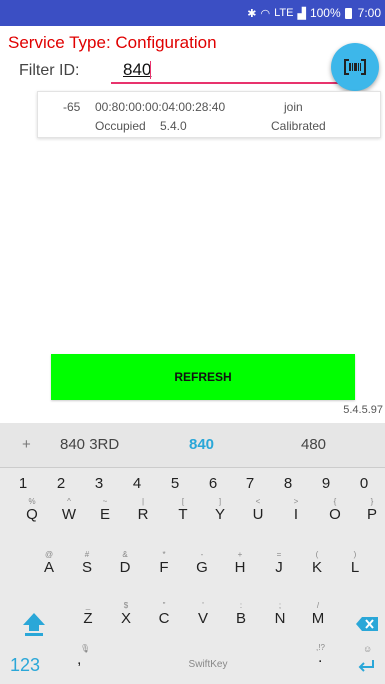  I want to click on letter-key: & D, so click(125, 563).